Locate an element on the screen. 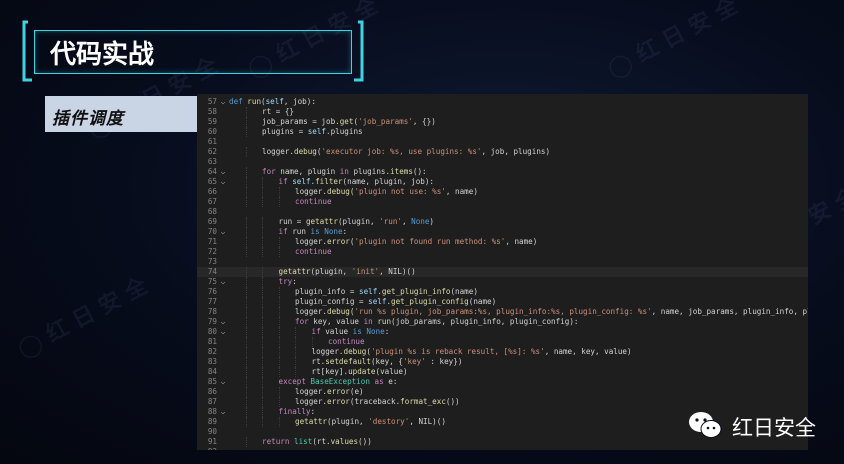 This screenshot has width=844, height=464. code-text: rt[key].update(value) is located at coordinates (359, 371).